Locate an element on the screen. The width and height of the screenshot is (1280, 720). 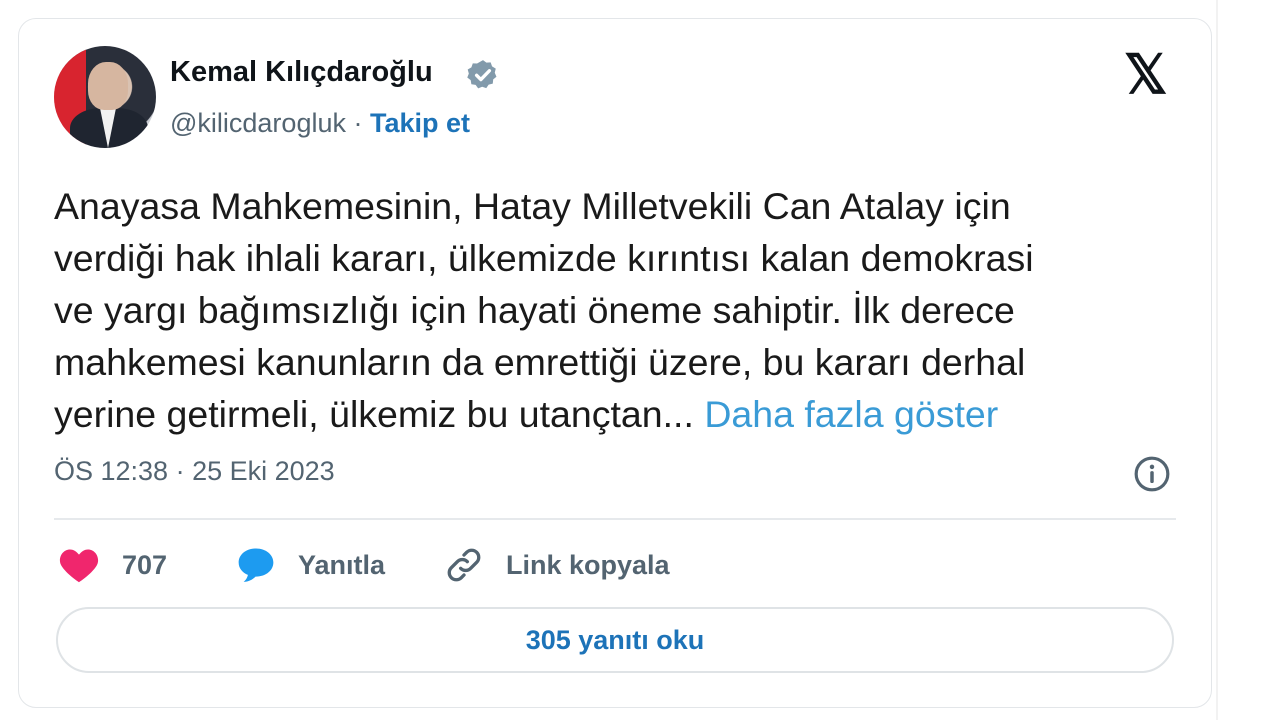
face-shape is located at coordinates (108, 86).